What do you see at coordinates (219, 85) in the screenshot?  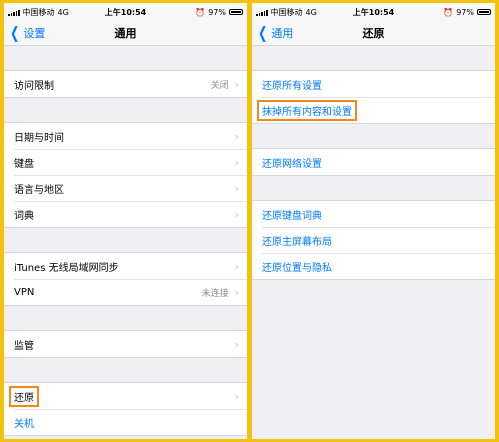 I see `row-value: 关闭` at bounding box center [219, 85].